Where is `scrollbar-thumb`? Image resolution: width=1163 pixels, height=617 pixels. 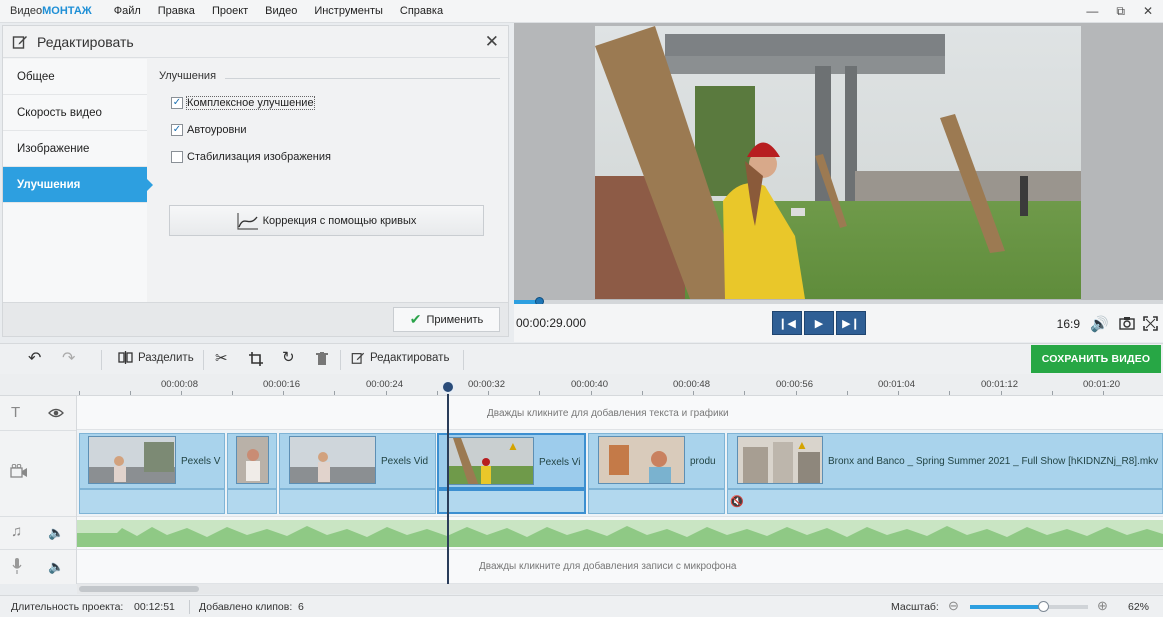
scrollbar-thumb is located at coordinates (139, 589).